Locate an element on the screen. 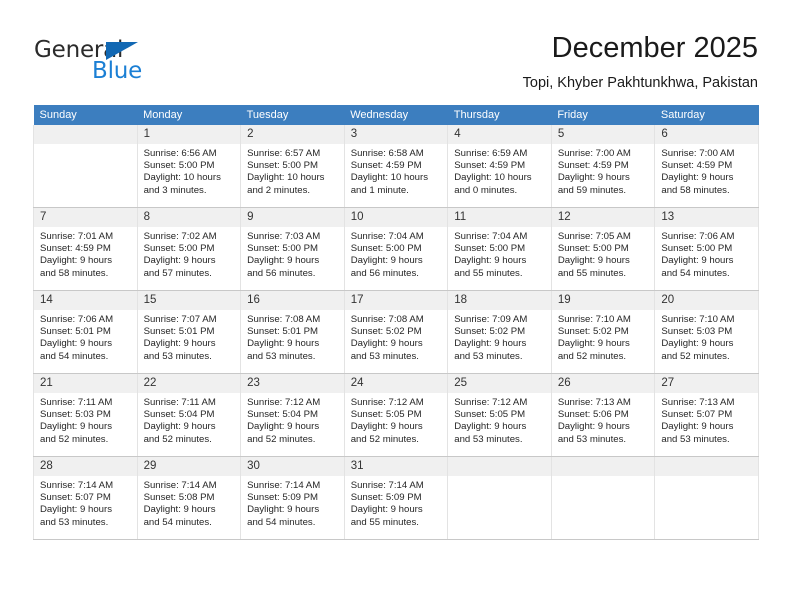 The width and height of the screenshot is (792, 612). page-title: December 2025 is located at coordinates (654, 48).